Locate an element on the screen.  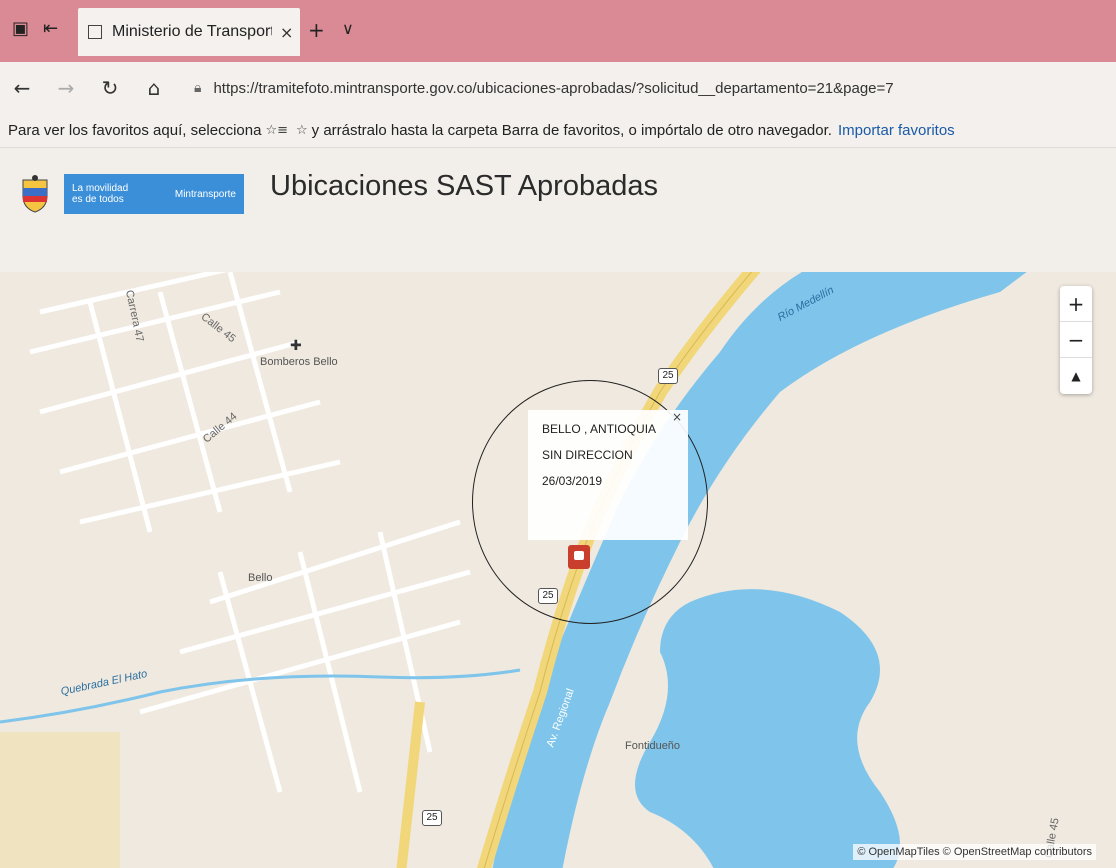
map-label-bello: Bello is located at coordinates (260, 578).